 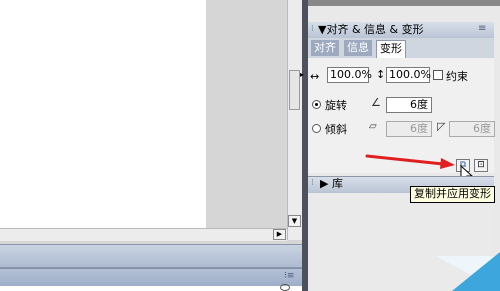 I want to click on tooltip: 复制并应用变形, so click(x=452, y=194).